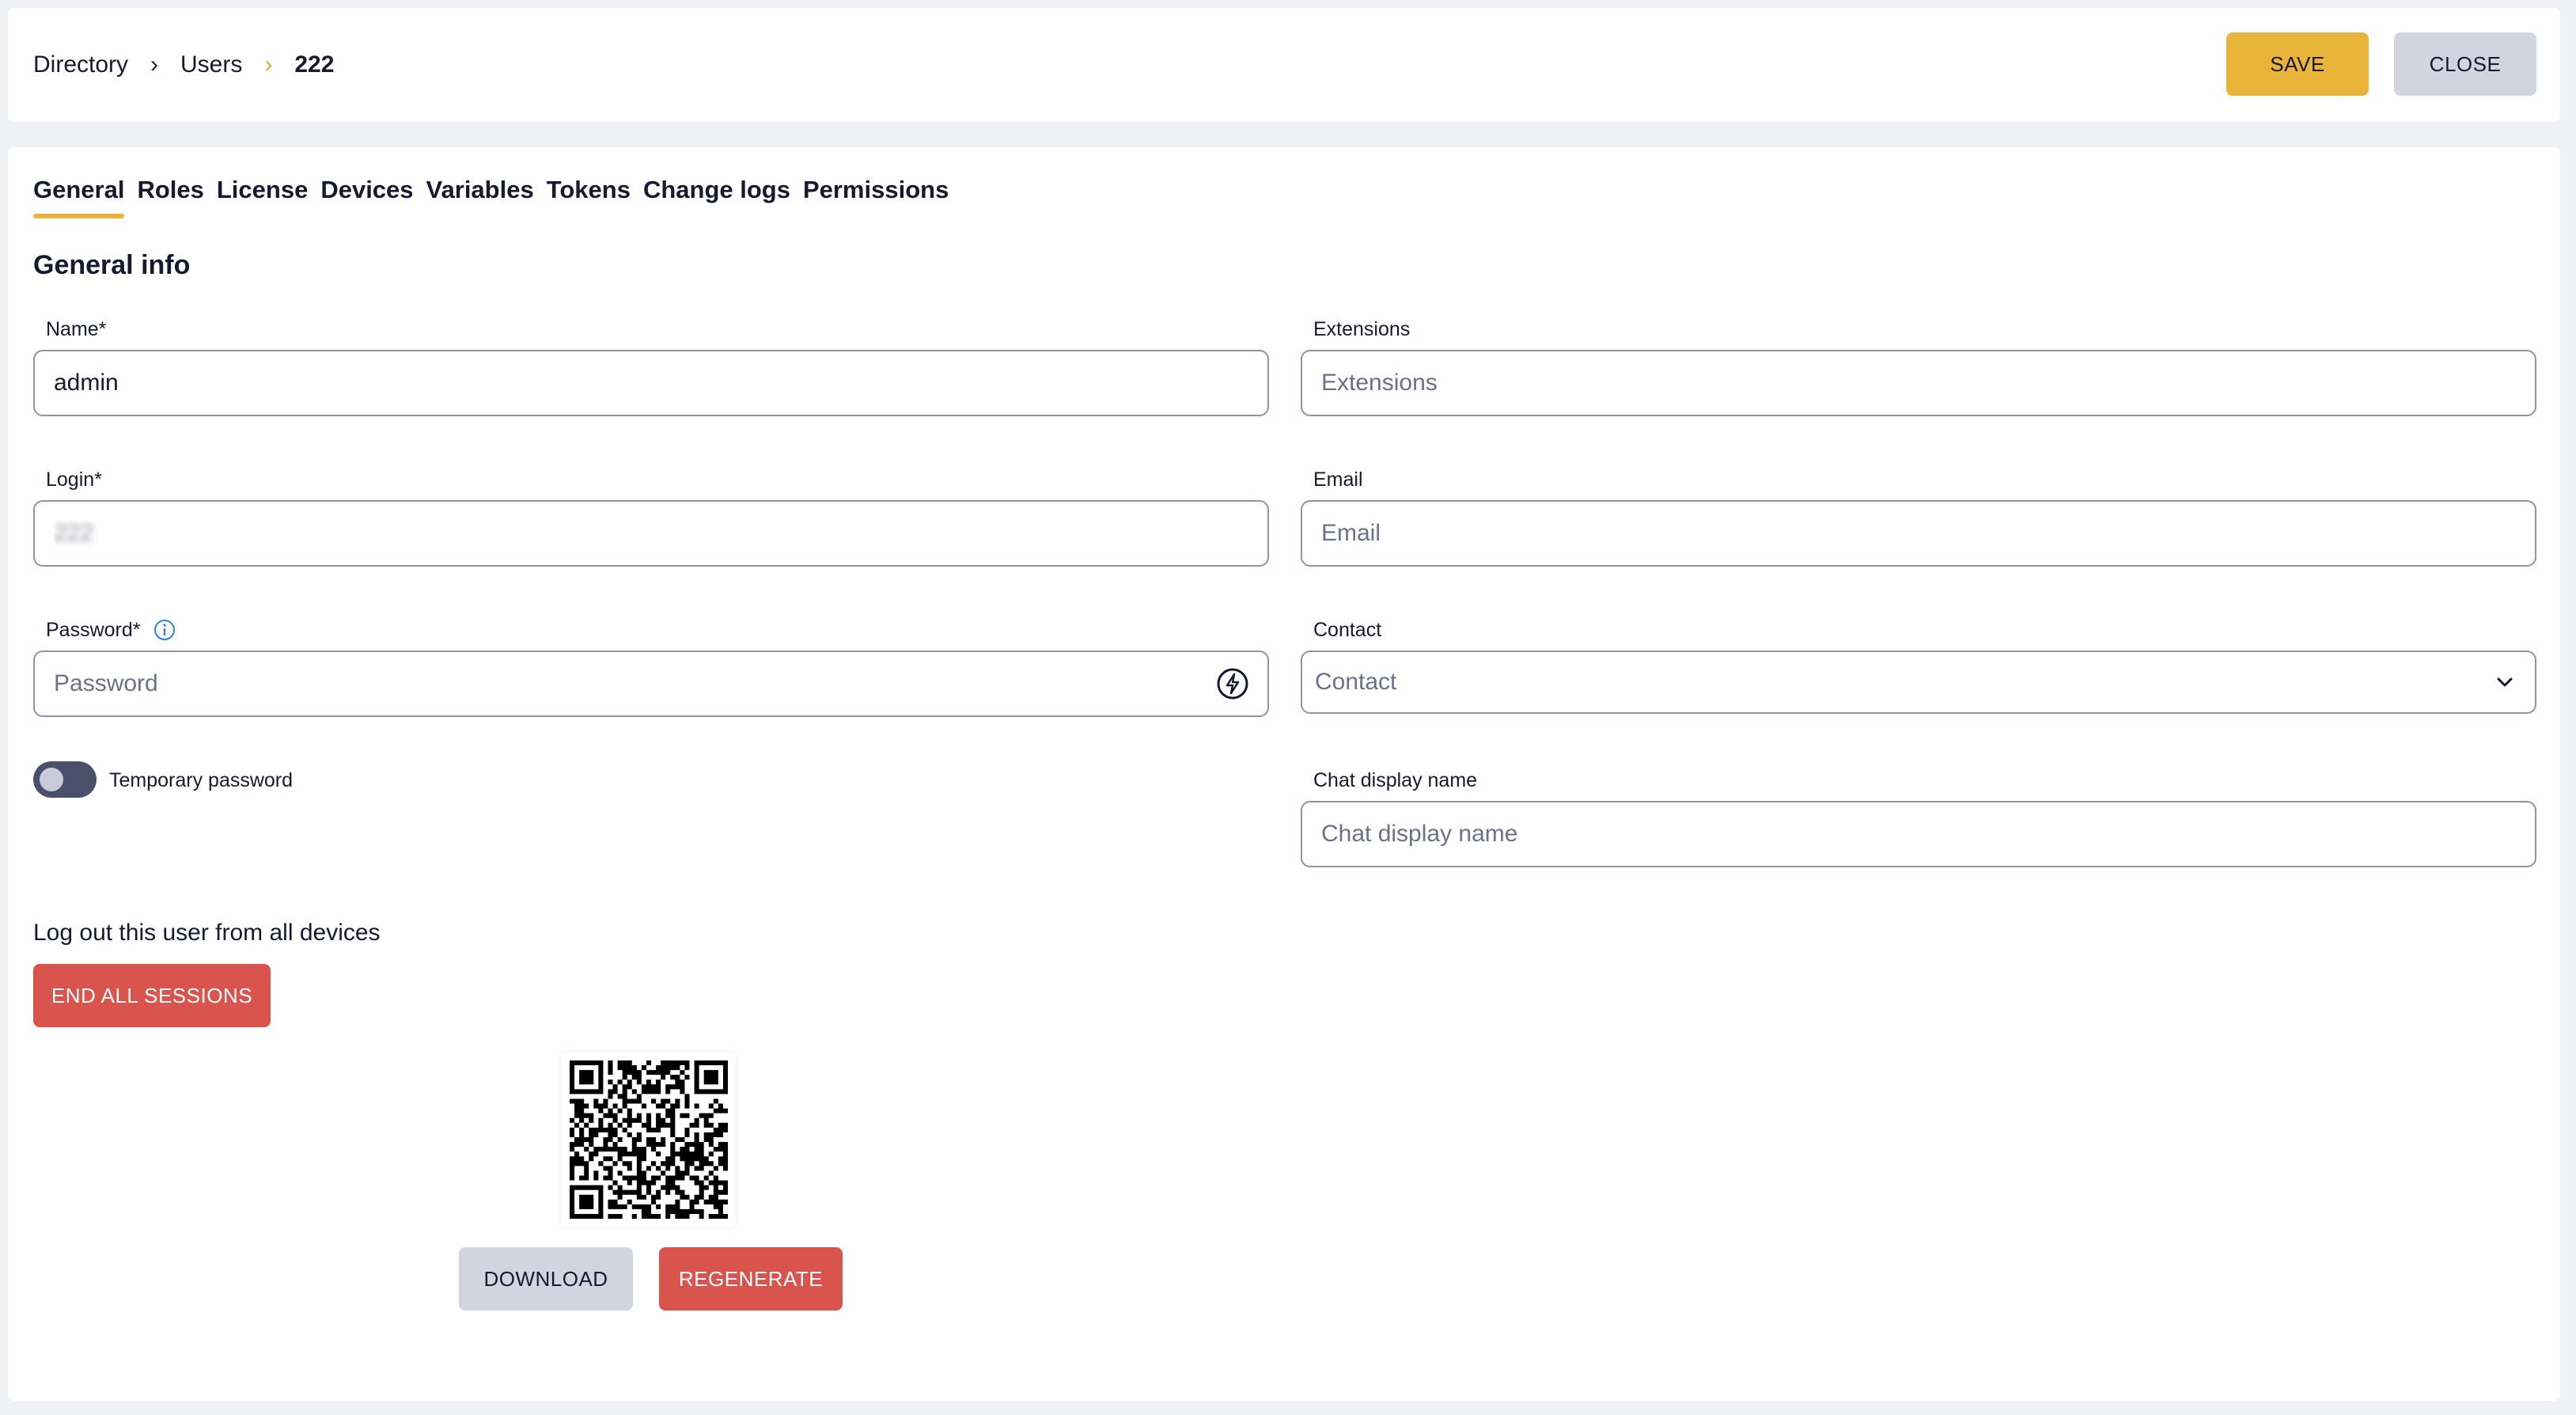 The height and width of the screenshot is (1415, 2576). Describe the element at coordinates (1918, 834) in the screenshot. I see `chat-display-name-field` at that location.